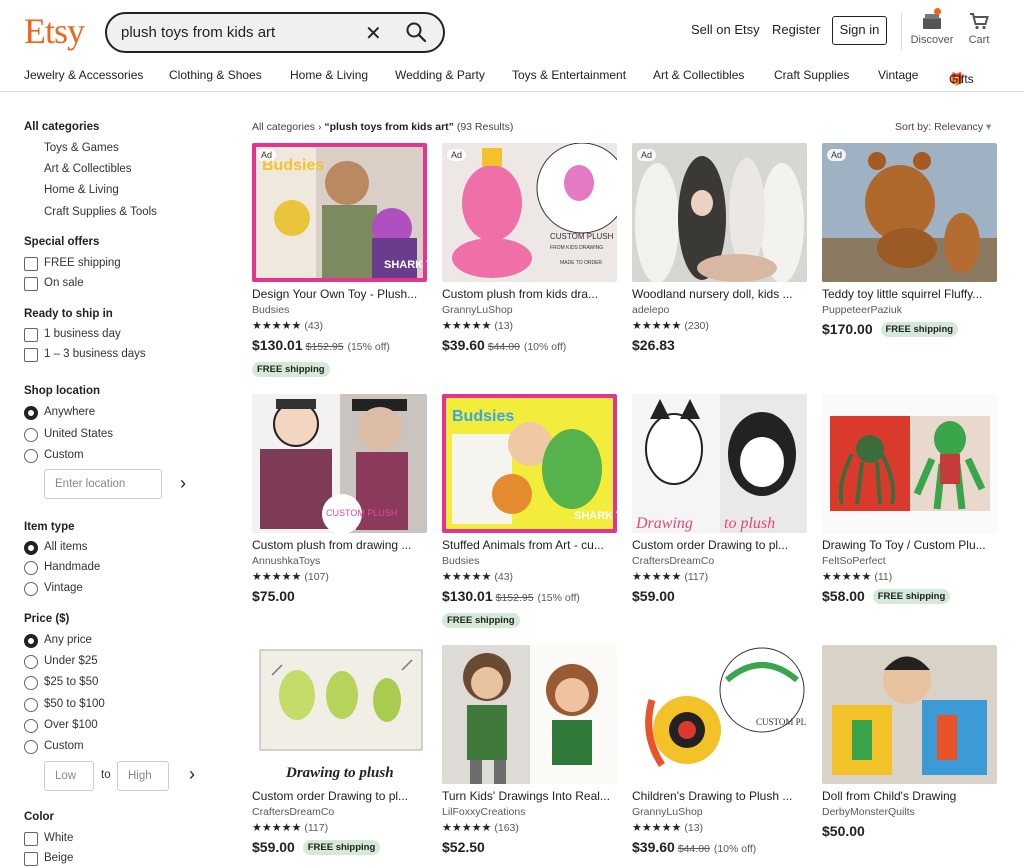 The image size is (1024, 866). I want to click on location-submit-arrow-icon: ›, so click(183, 483).